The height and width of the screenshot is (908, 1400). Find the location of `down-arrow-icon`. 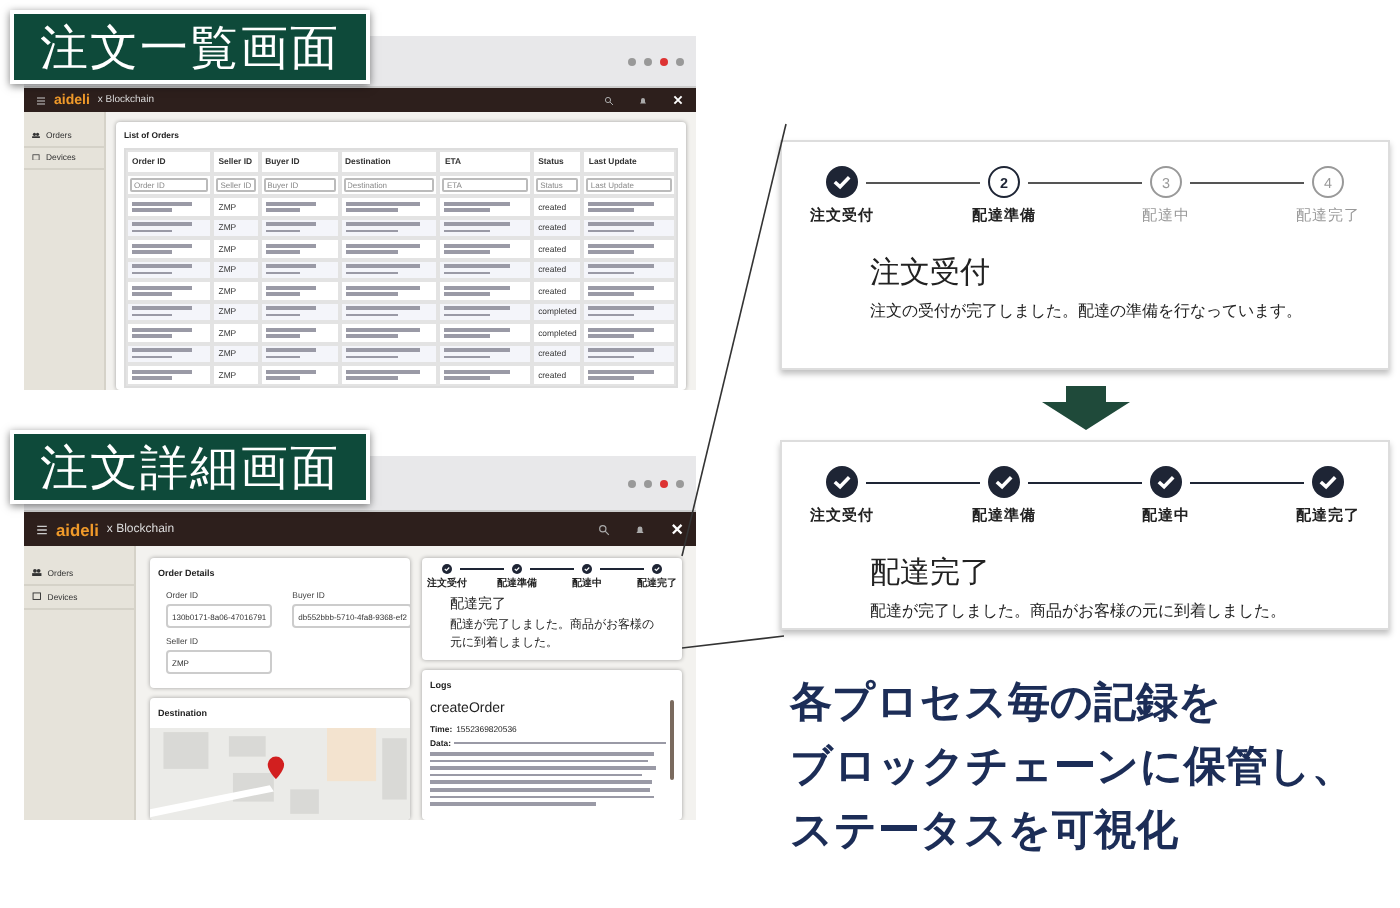

down-arrow-icon is located at coordinates (1085, 408).